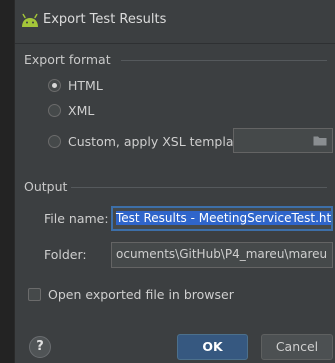 The image size is (335, 363). Describe the element at coordinates (224, 60) in the screenshot. I see `export-format-separator` at that location.